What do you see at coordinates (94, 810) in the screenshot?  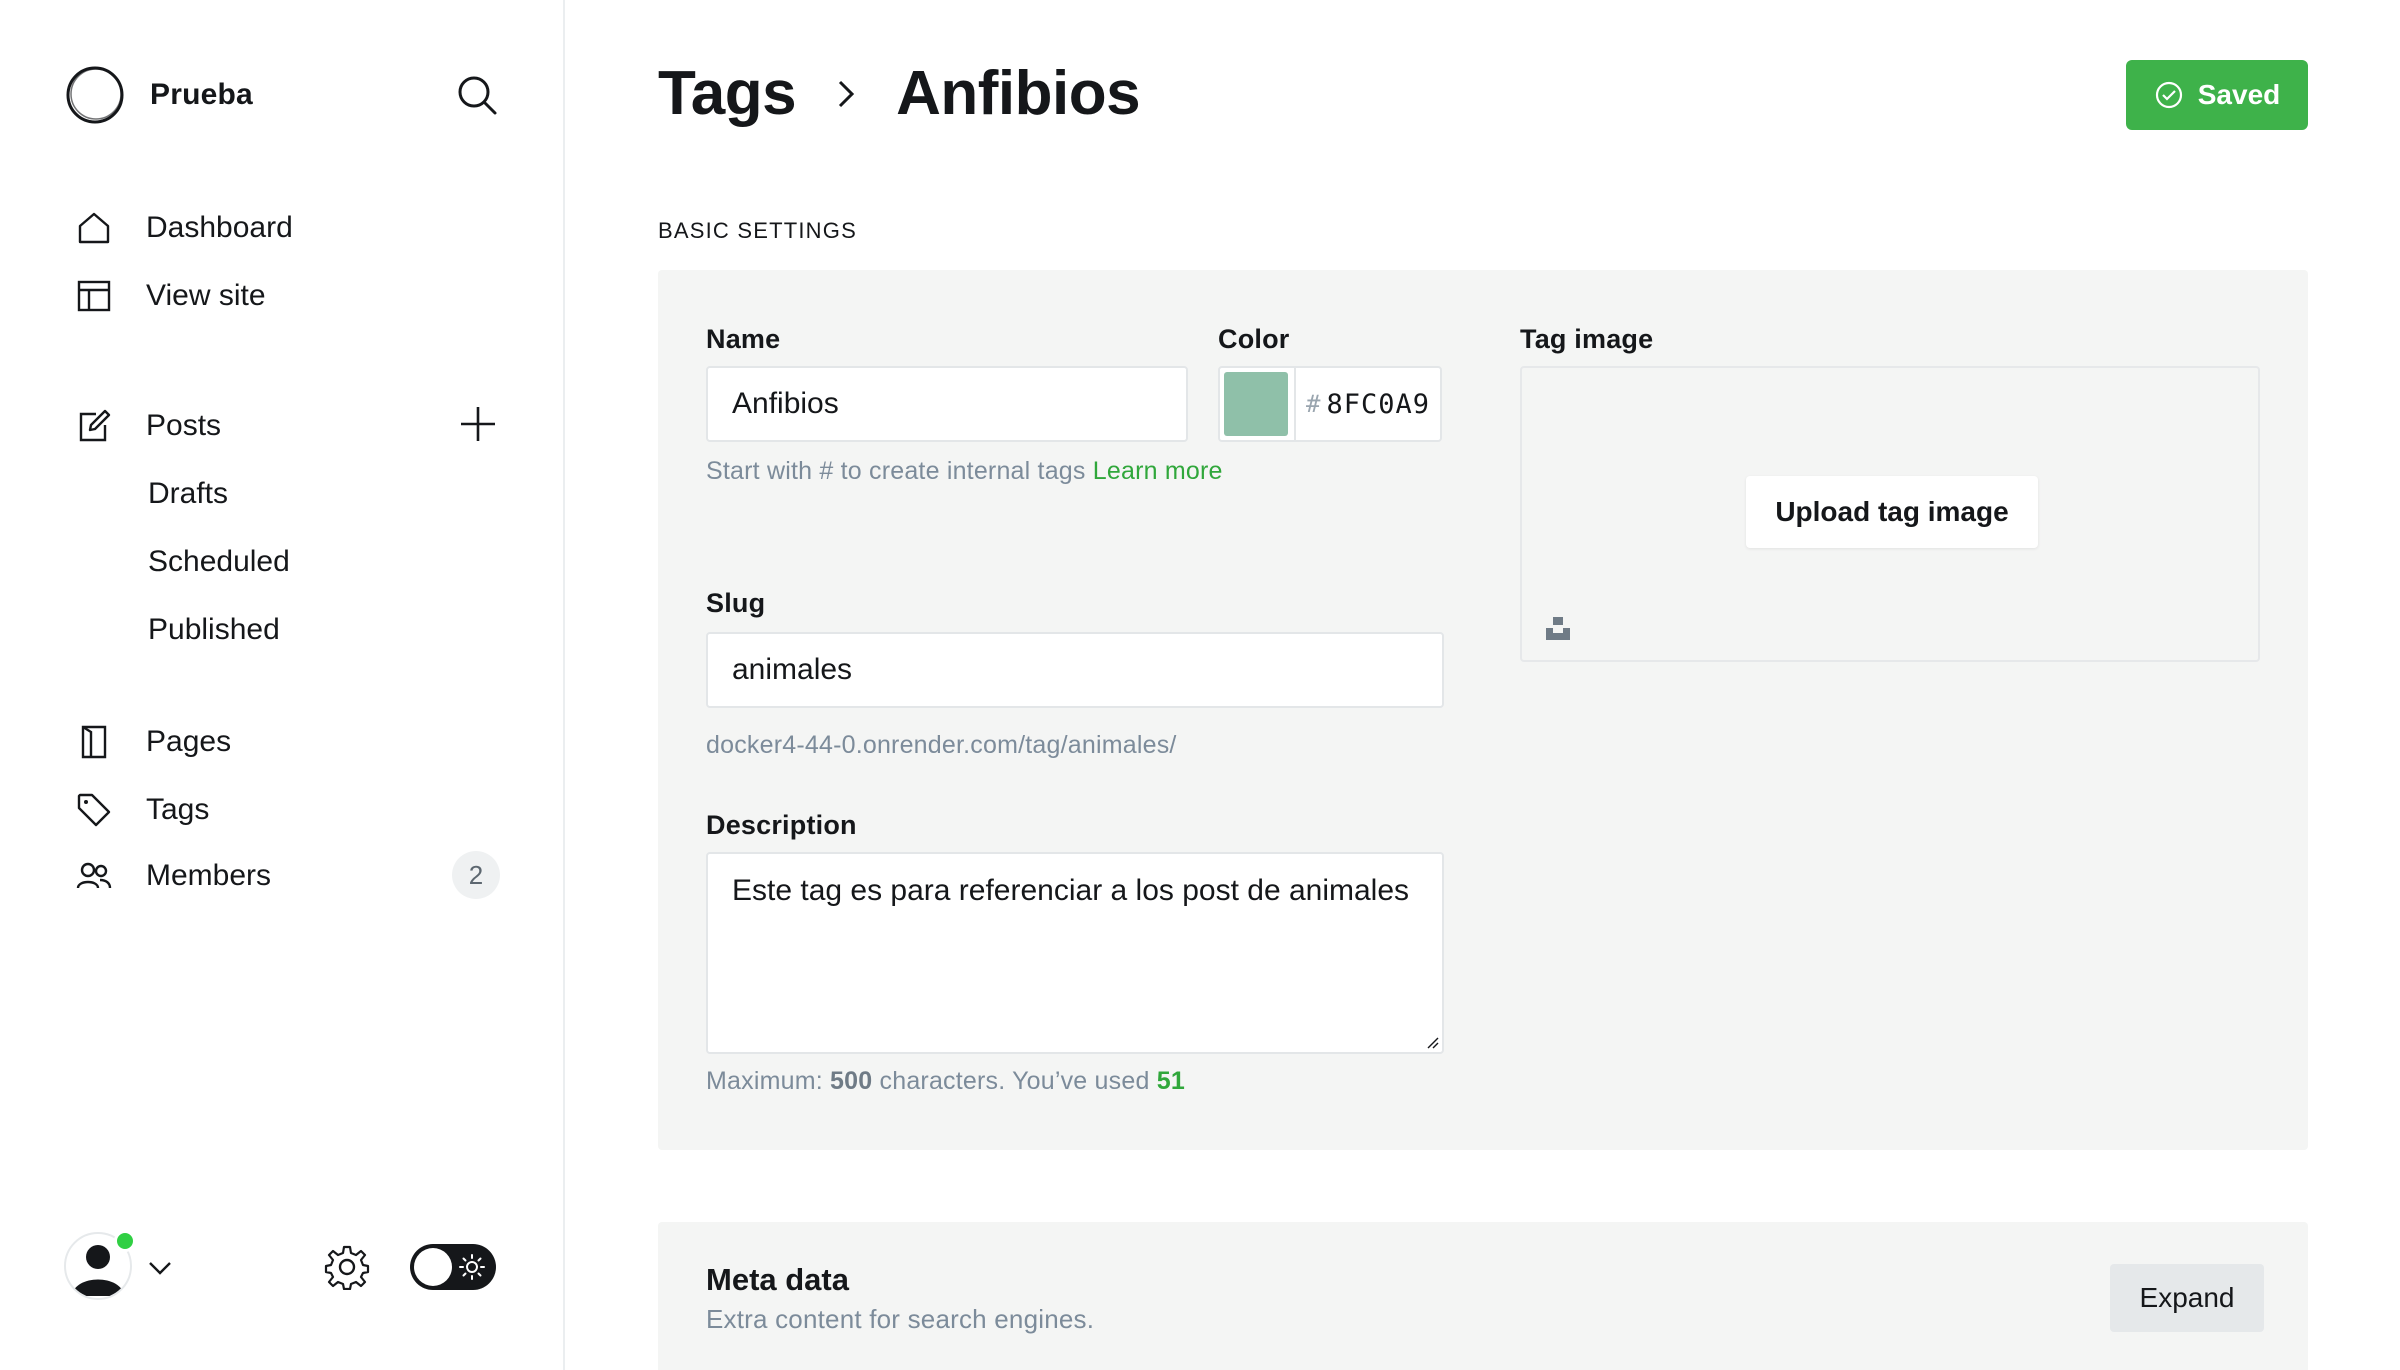 I see `tag-icon` at bounding box center [94, 810].